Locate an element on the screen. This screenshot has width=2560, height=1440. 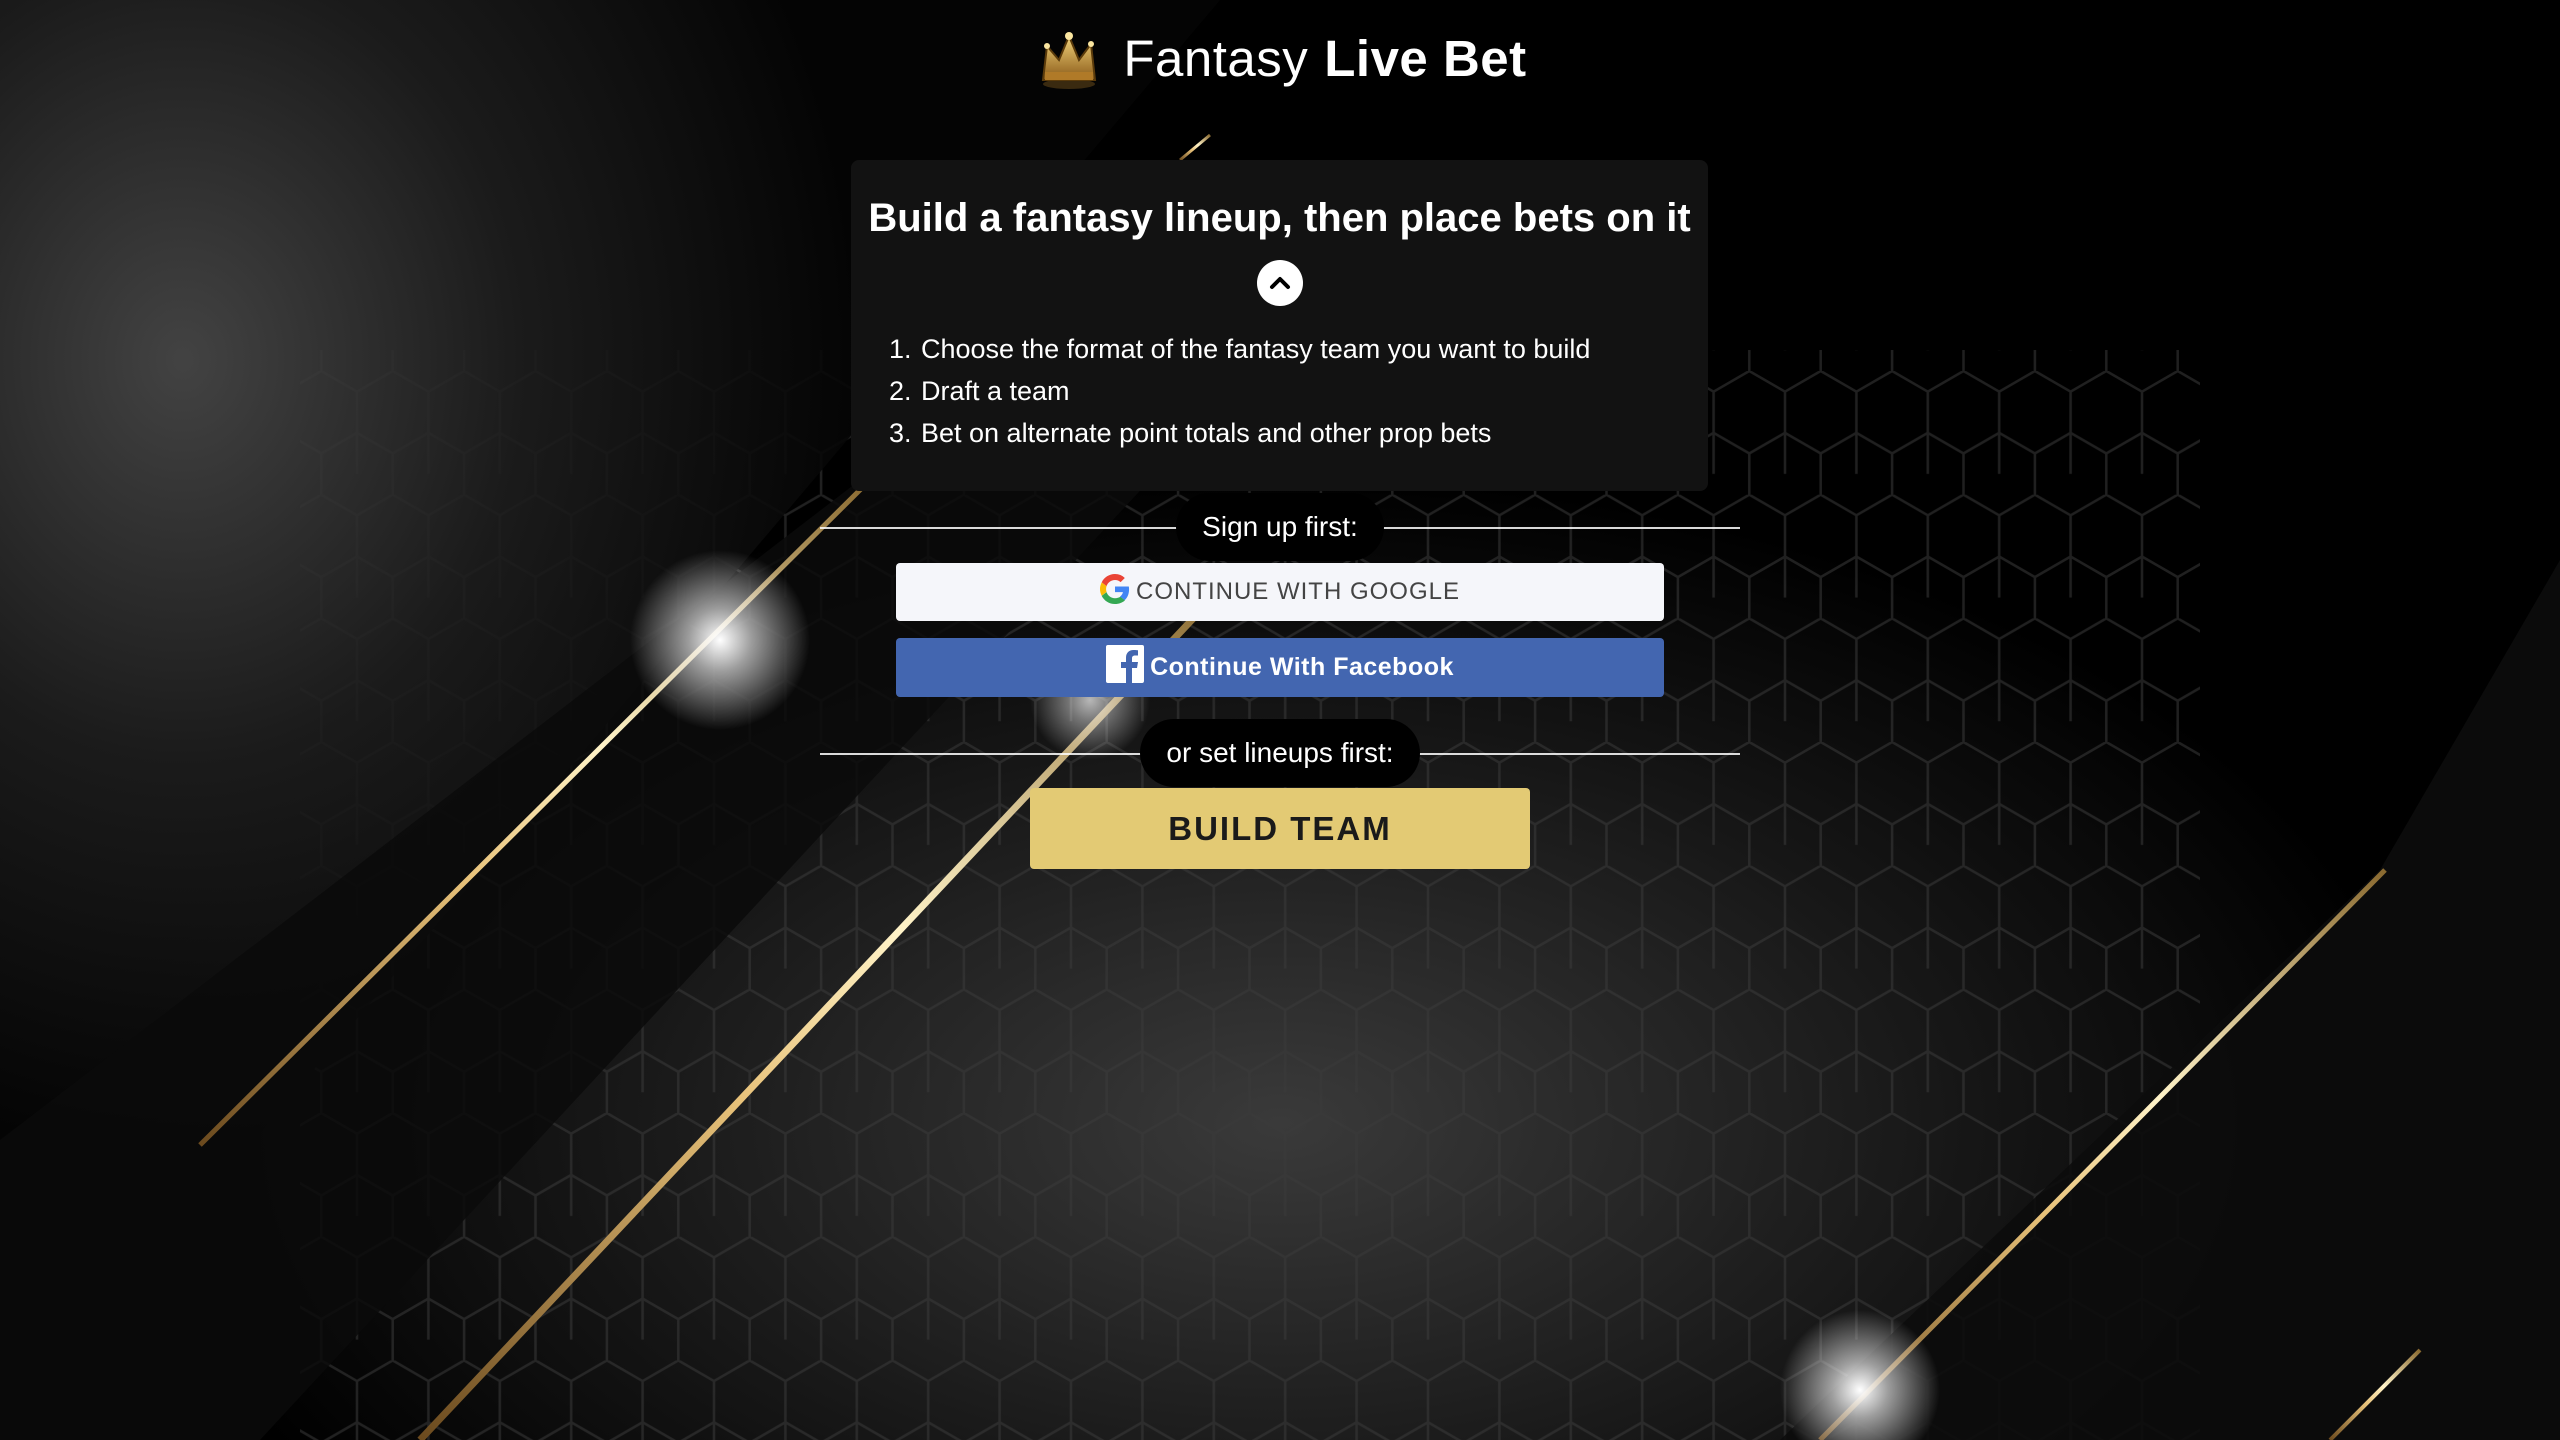
header: Fantasy Live Bet is located at coordinates (1280, 58).